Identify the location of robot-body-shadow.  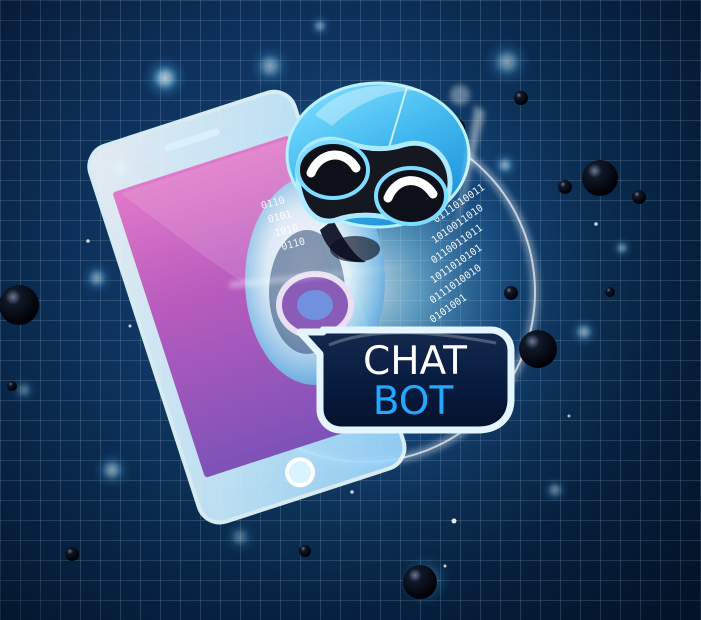
(355, 249).